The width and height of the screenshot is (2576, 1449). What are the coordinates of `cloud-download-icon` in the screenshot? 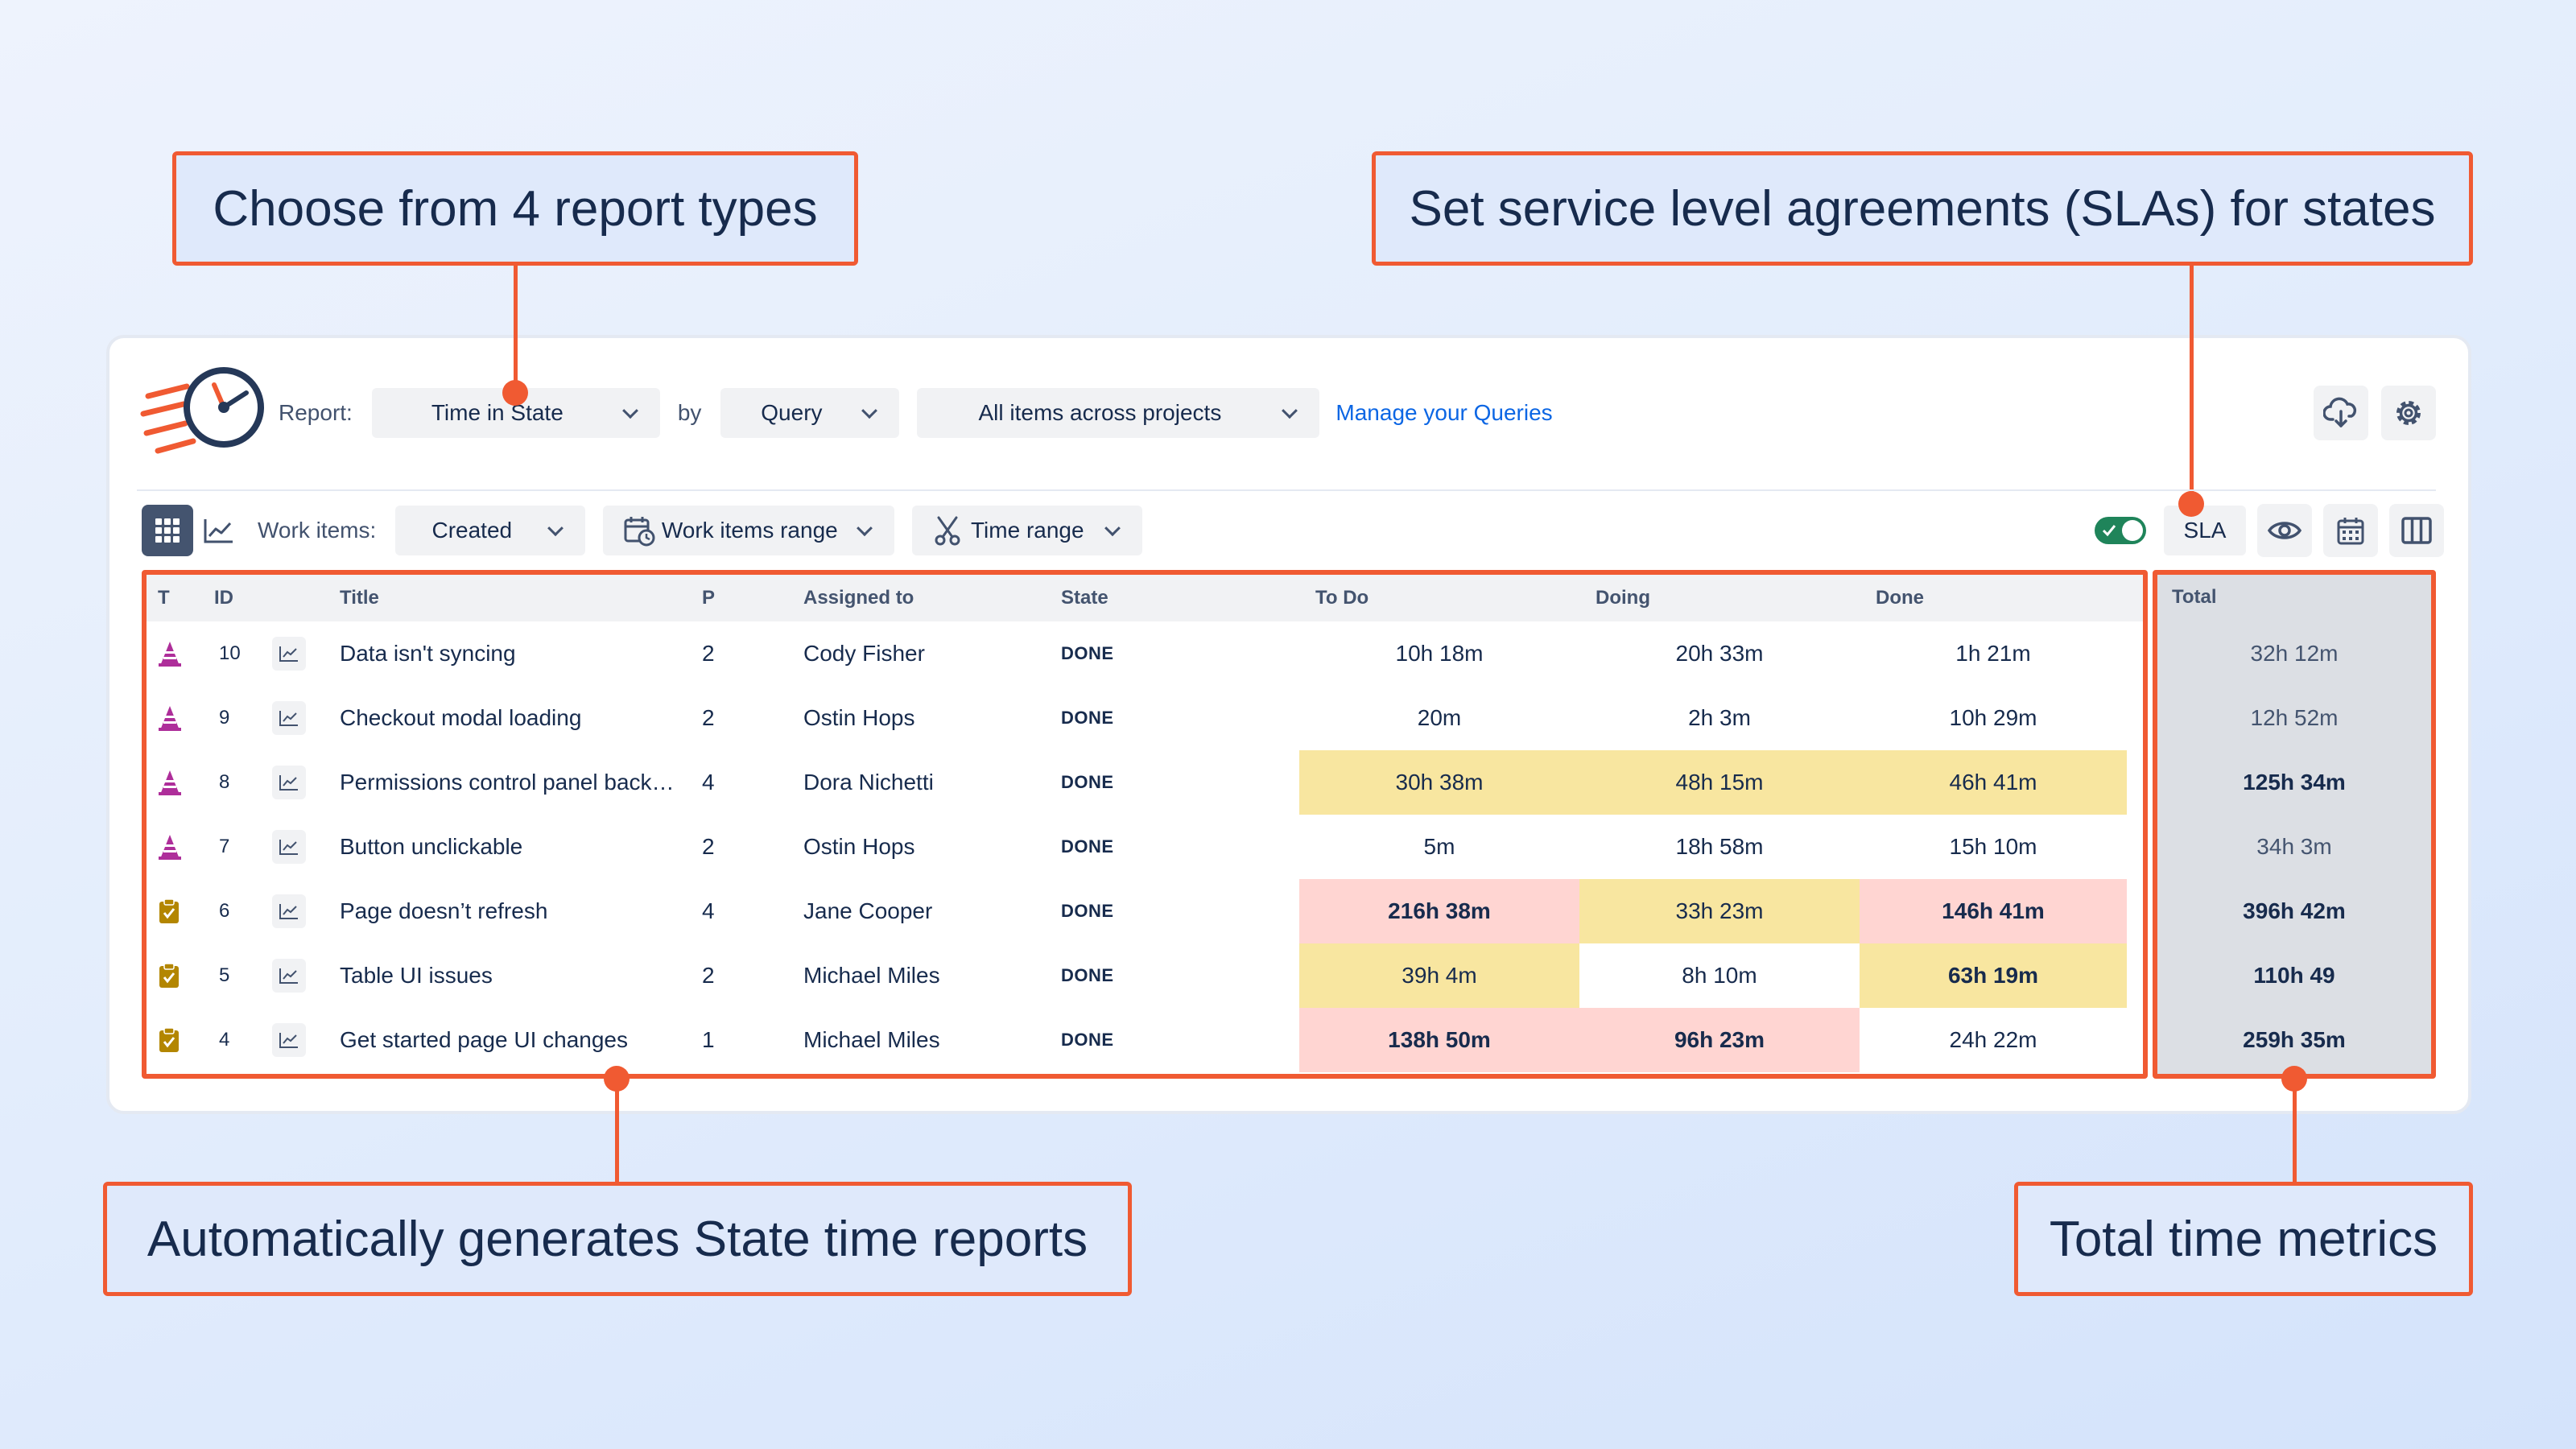 It's located at (2340, 412).